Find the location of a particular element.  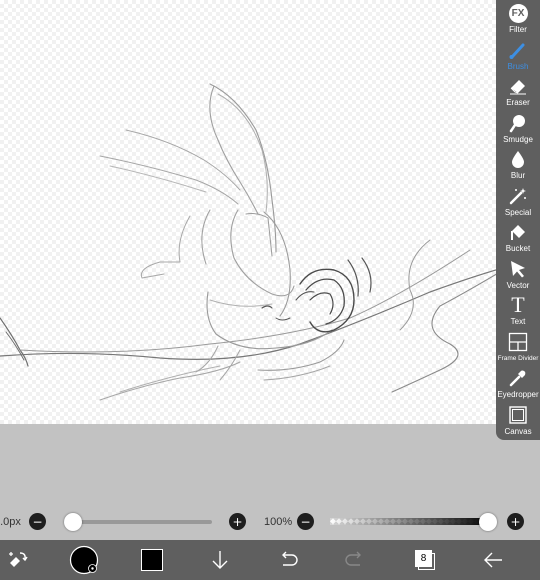

tool-label: Frame Divider is located at coordinates (518, 358).